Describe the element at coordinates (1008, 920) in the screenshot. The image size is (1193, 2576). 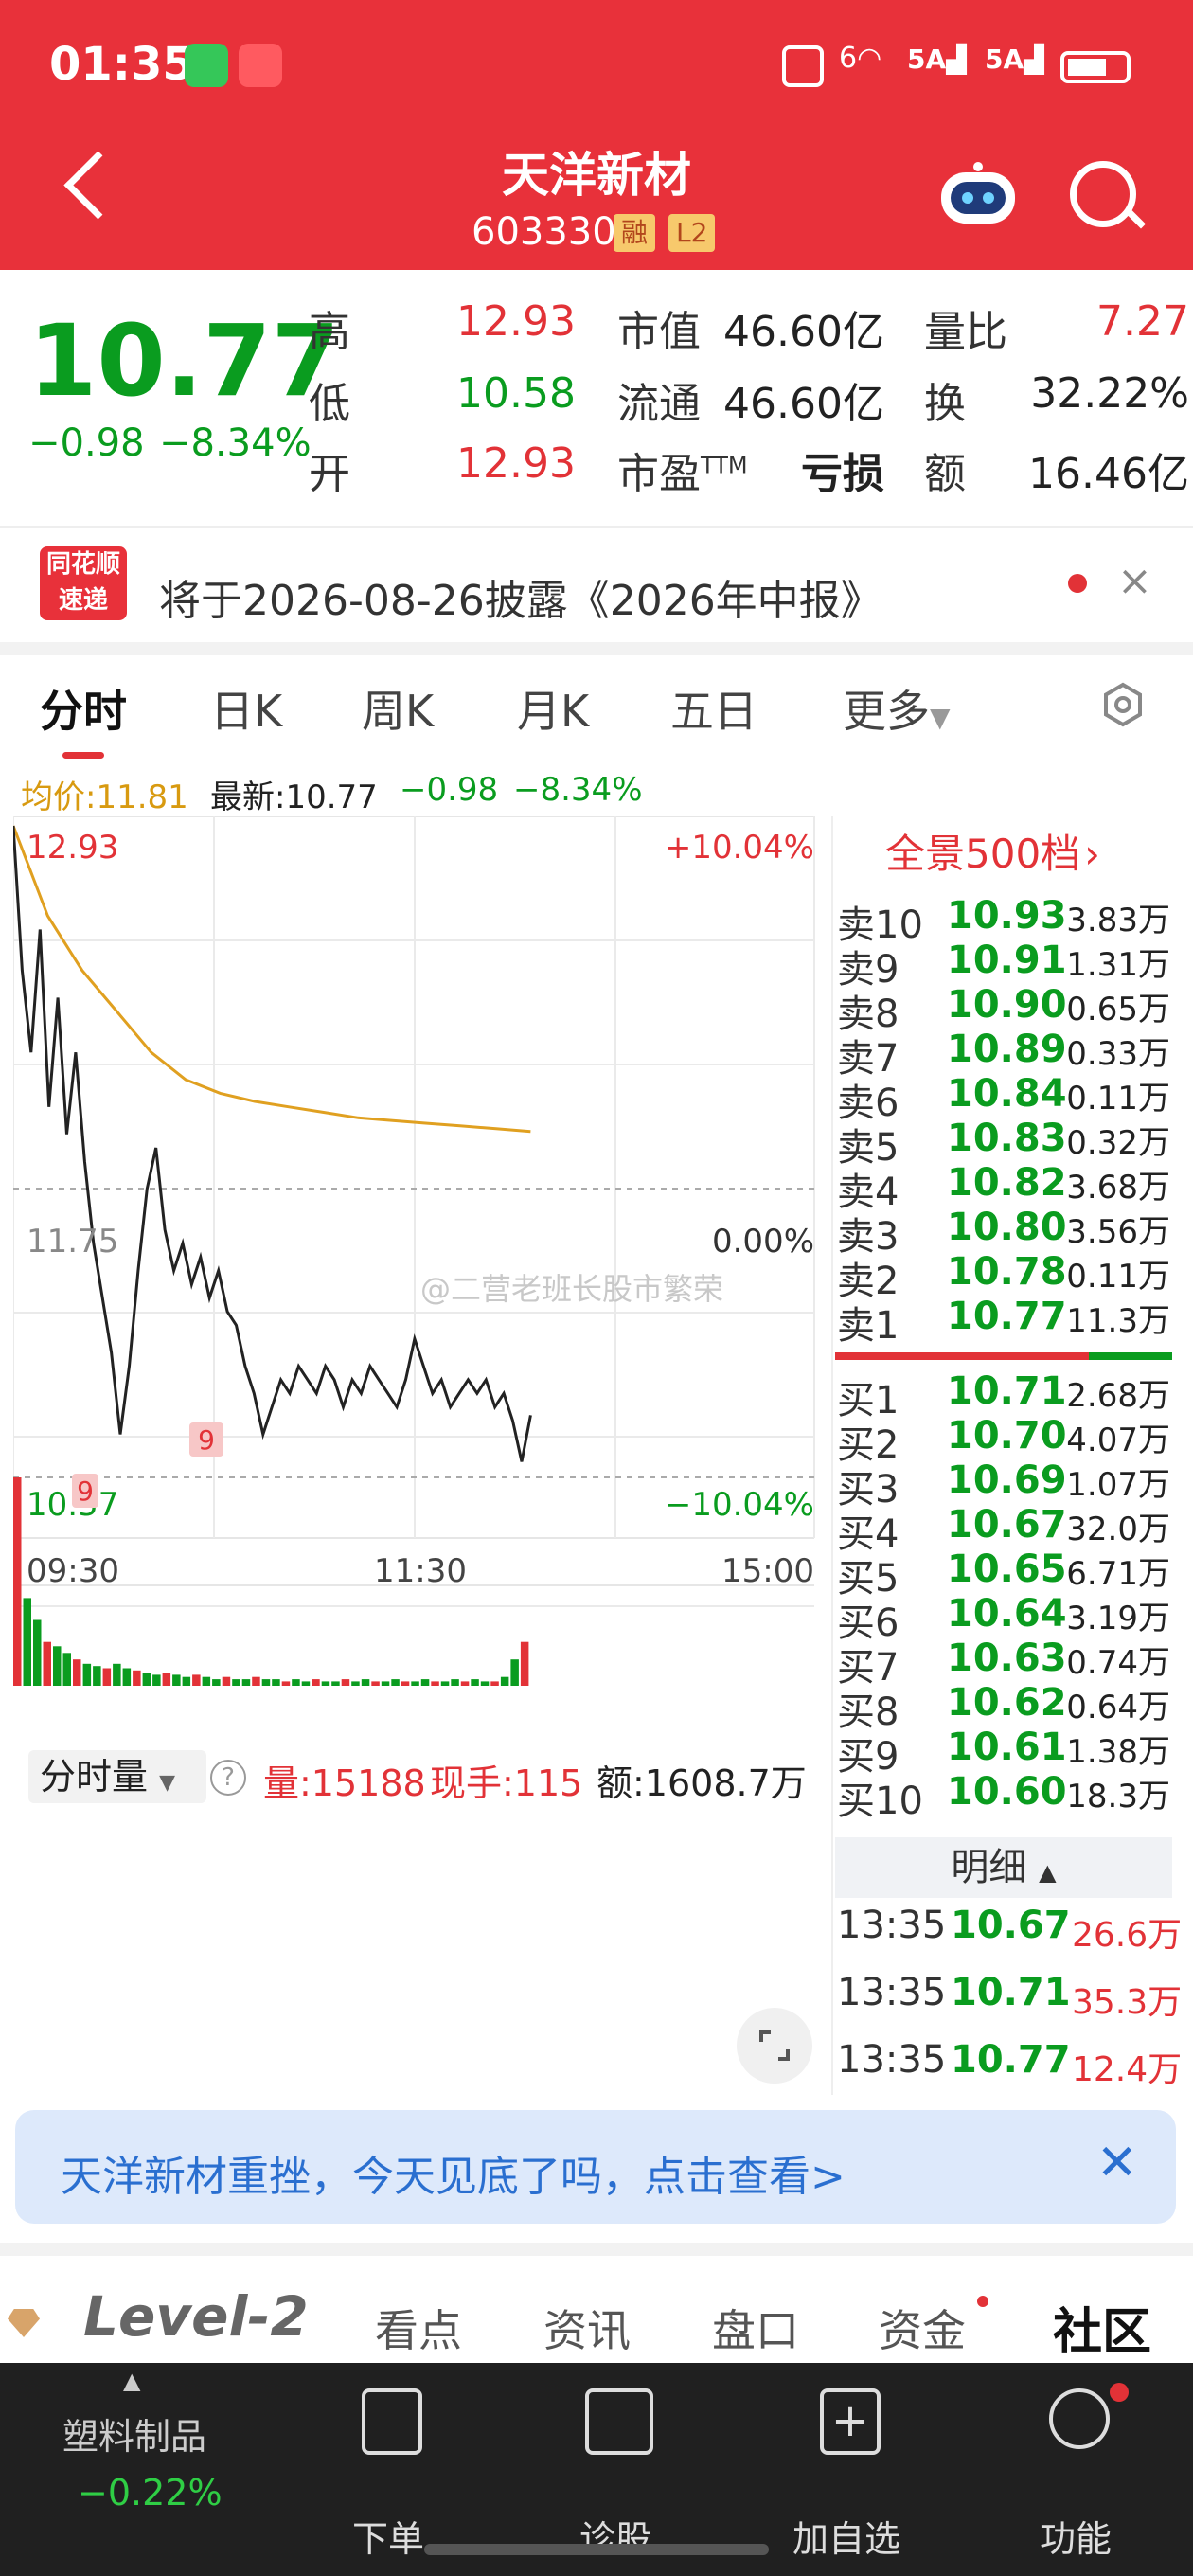
I see `ask-row: 卖10 10.93 3.83万` at that location.